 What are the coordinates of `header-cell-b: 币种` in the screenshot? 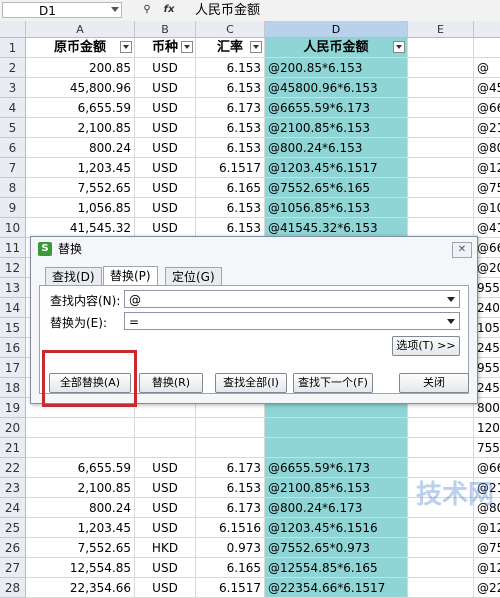 It's located at (165, 48).